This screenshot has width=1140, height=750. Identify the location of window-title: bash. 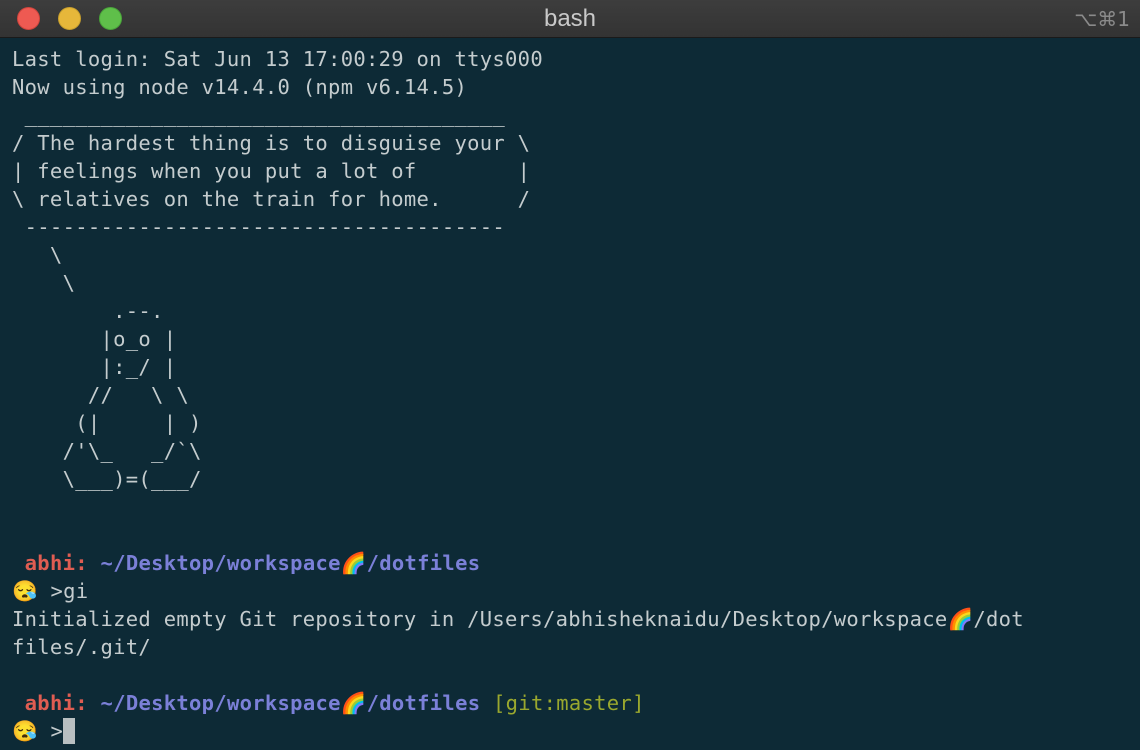
(570, 18).